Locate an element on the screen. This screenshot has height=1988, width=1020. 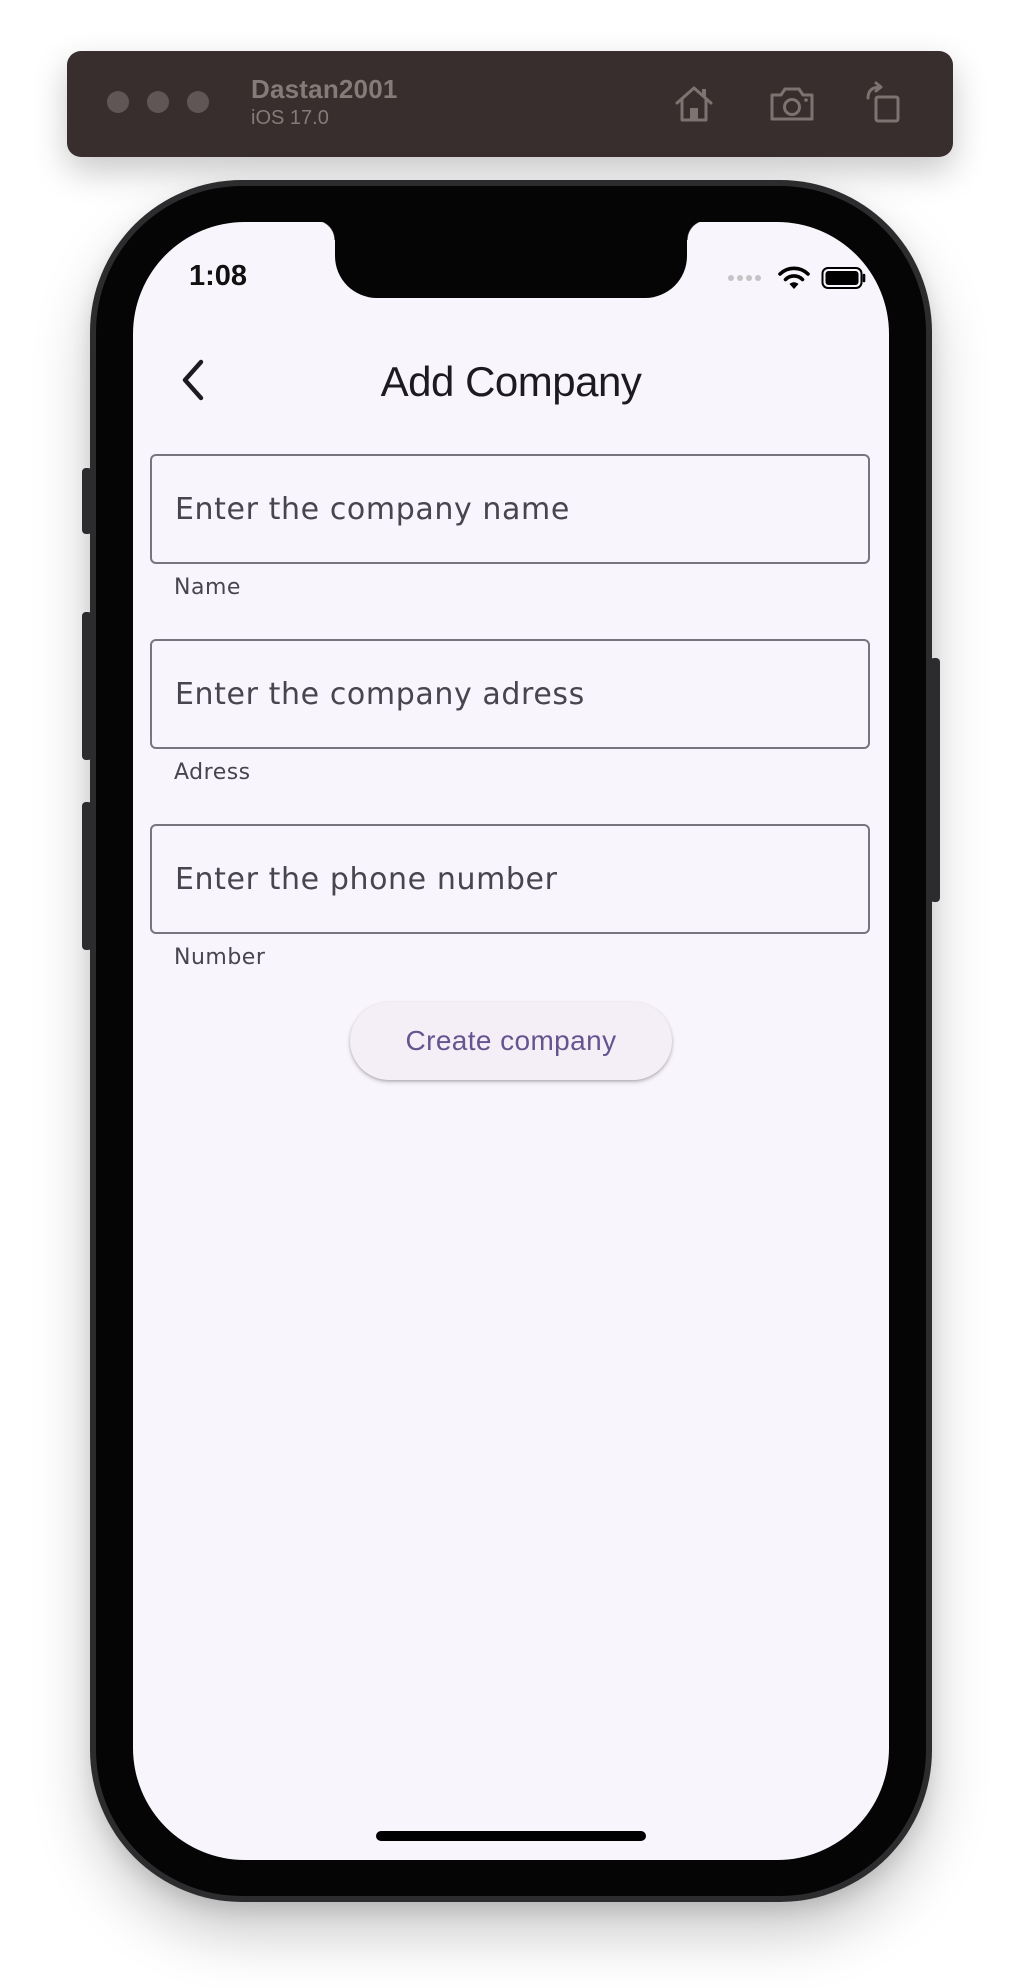
status-time: 1:08 is located at coordinates (218, 276).